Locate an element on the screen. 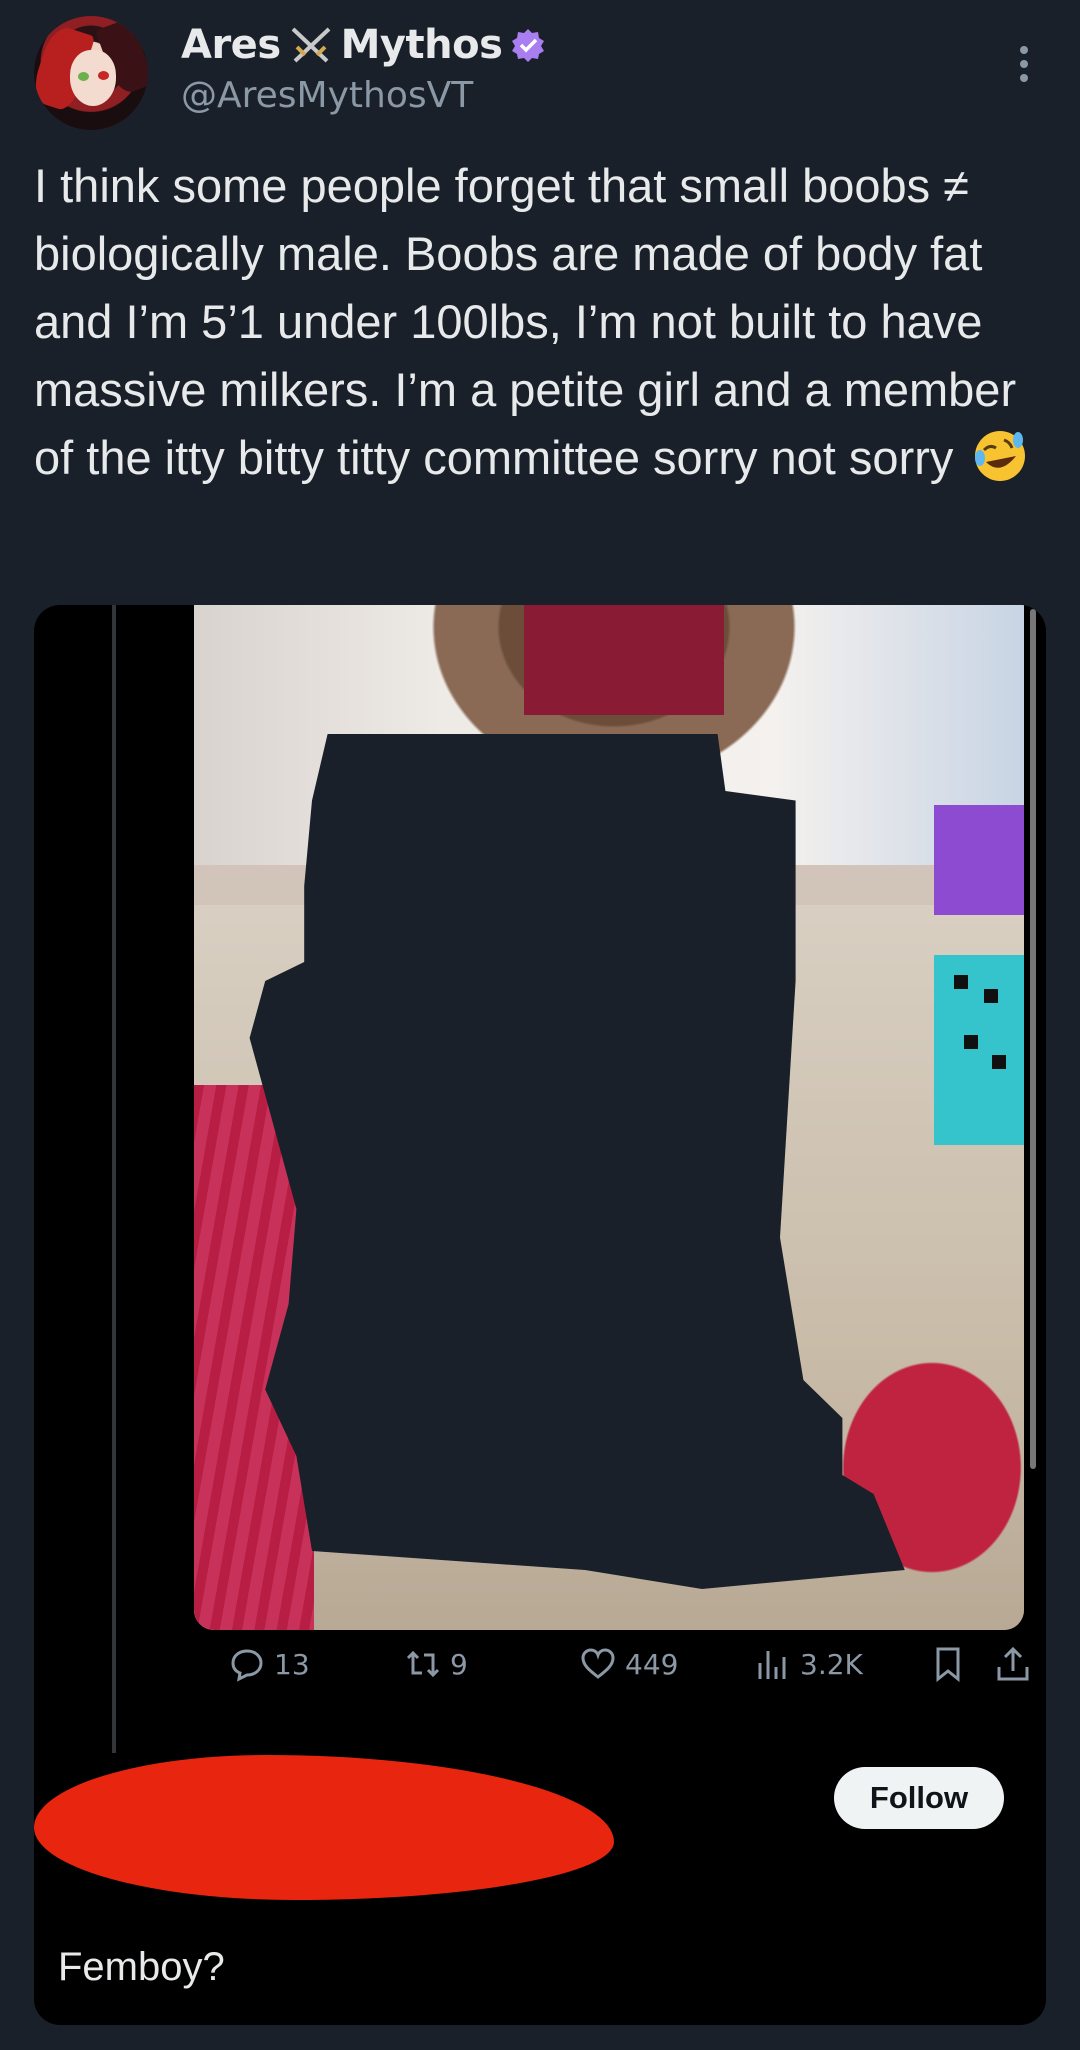 This screenshot has width=1080, height=2050. more-options-icon is located at coordinates (1024, 62).